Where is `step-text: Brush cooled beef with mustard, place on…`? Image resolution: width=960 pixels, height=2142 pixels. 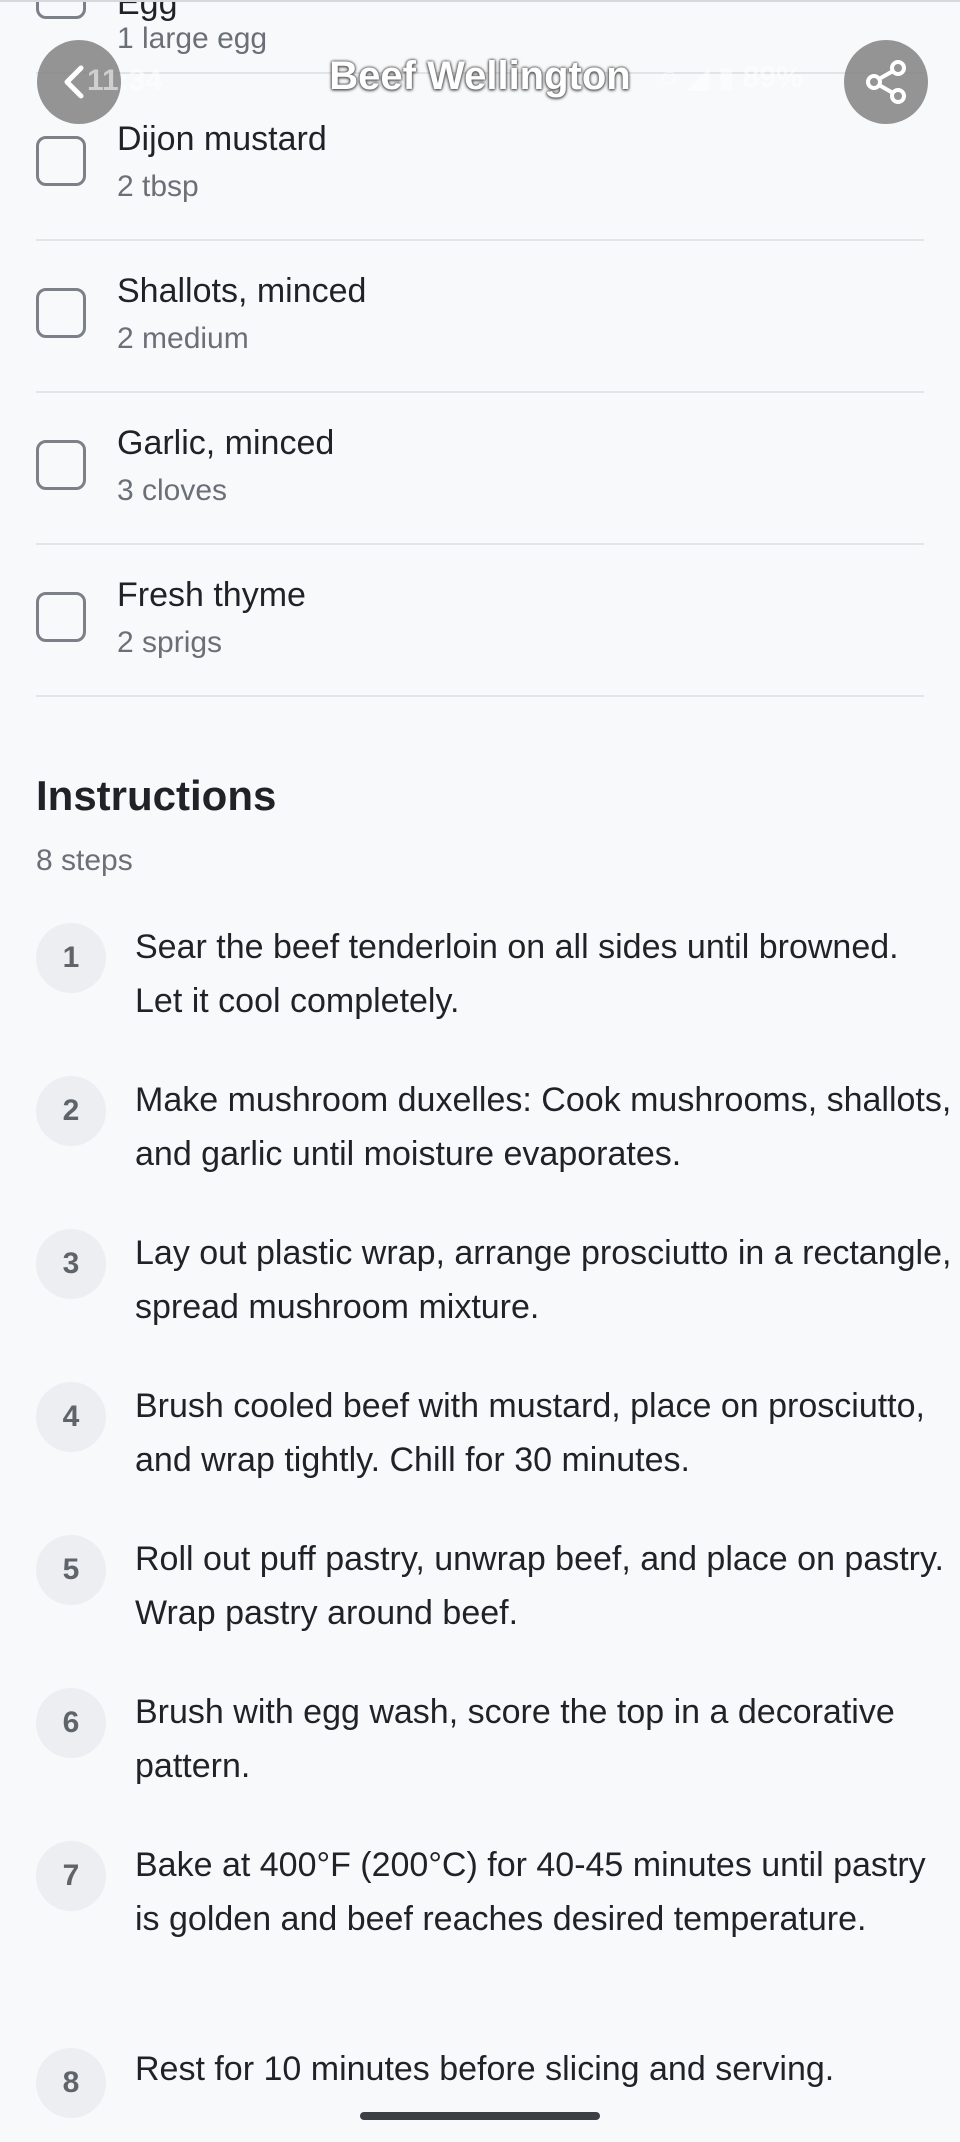 step-text: Brush cooled beef with mustard, place on… is located at coordinates (530, 1433).